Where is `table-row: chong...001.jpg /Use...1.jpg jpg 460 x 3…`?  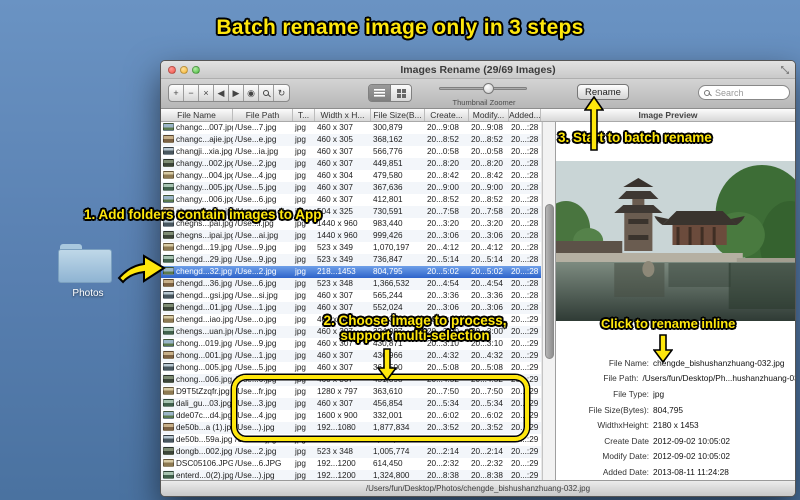 table-row: chong...001.jpg /Use...1.jpg jpg 460 x 3… is located at coordinates (351, 356).